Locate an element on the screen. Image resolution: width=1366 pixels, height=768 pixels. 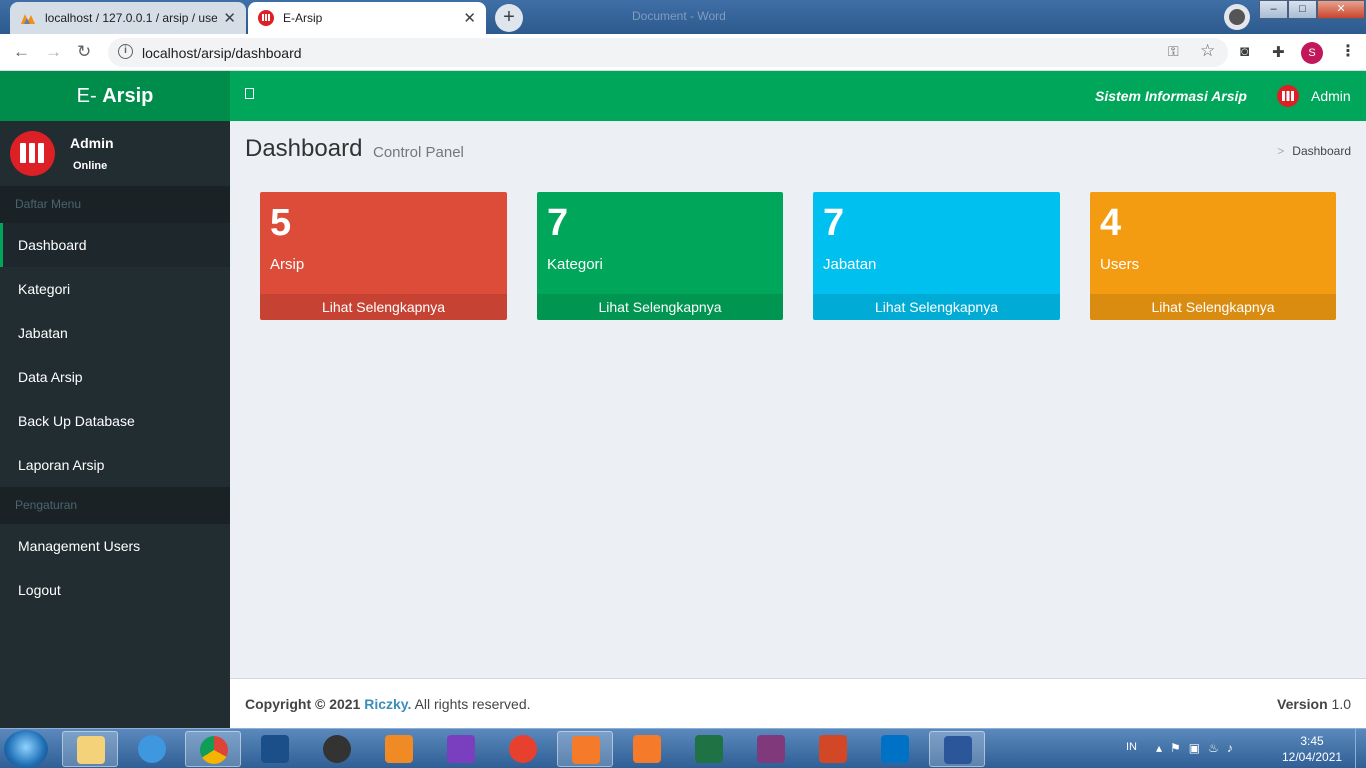
browser-tab-phpmyadmin: localhost / 127.0.0.1 / arsip / user ✕ is located at coordinates (128, 18).